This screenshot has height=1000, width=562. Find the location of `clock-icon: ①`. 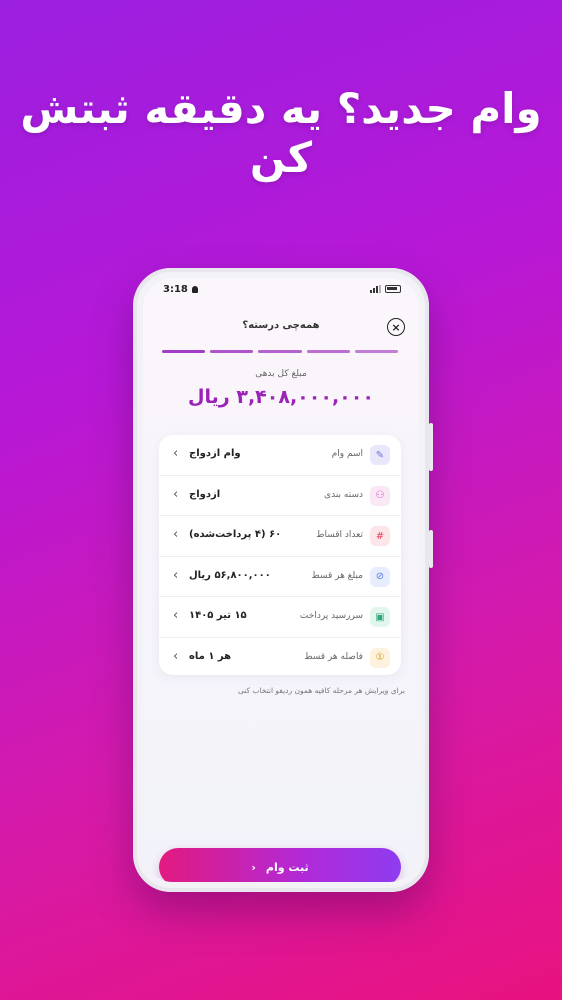

clock-icon: ① is located at coordinates (380, 657).